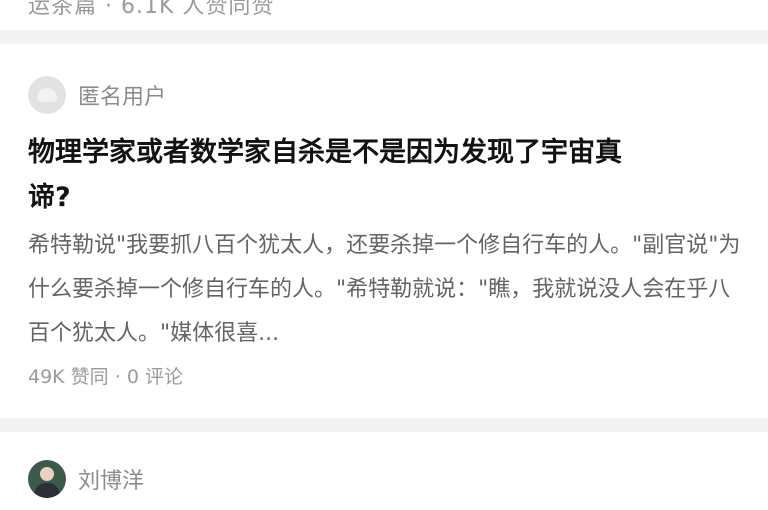 The image size is (768, 510). I want to click on user-avatar-icon, so click(47, 479).